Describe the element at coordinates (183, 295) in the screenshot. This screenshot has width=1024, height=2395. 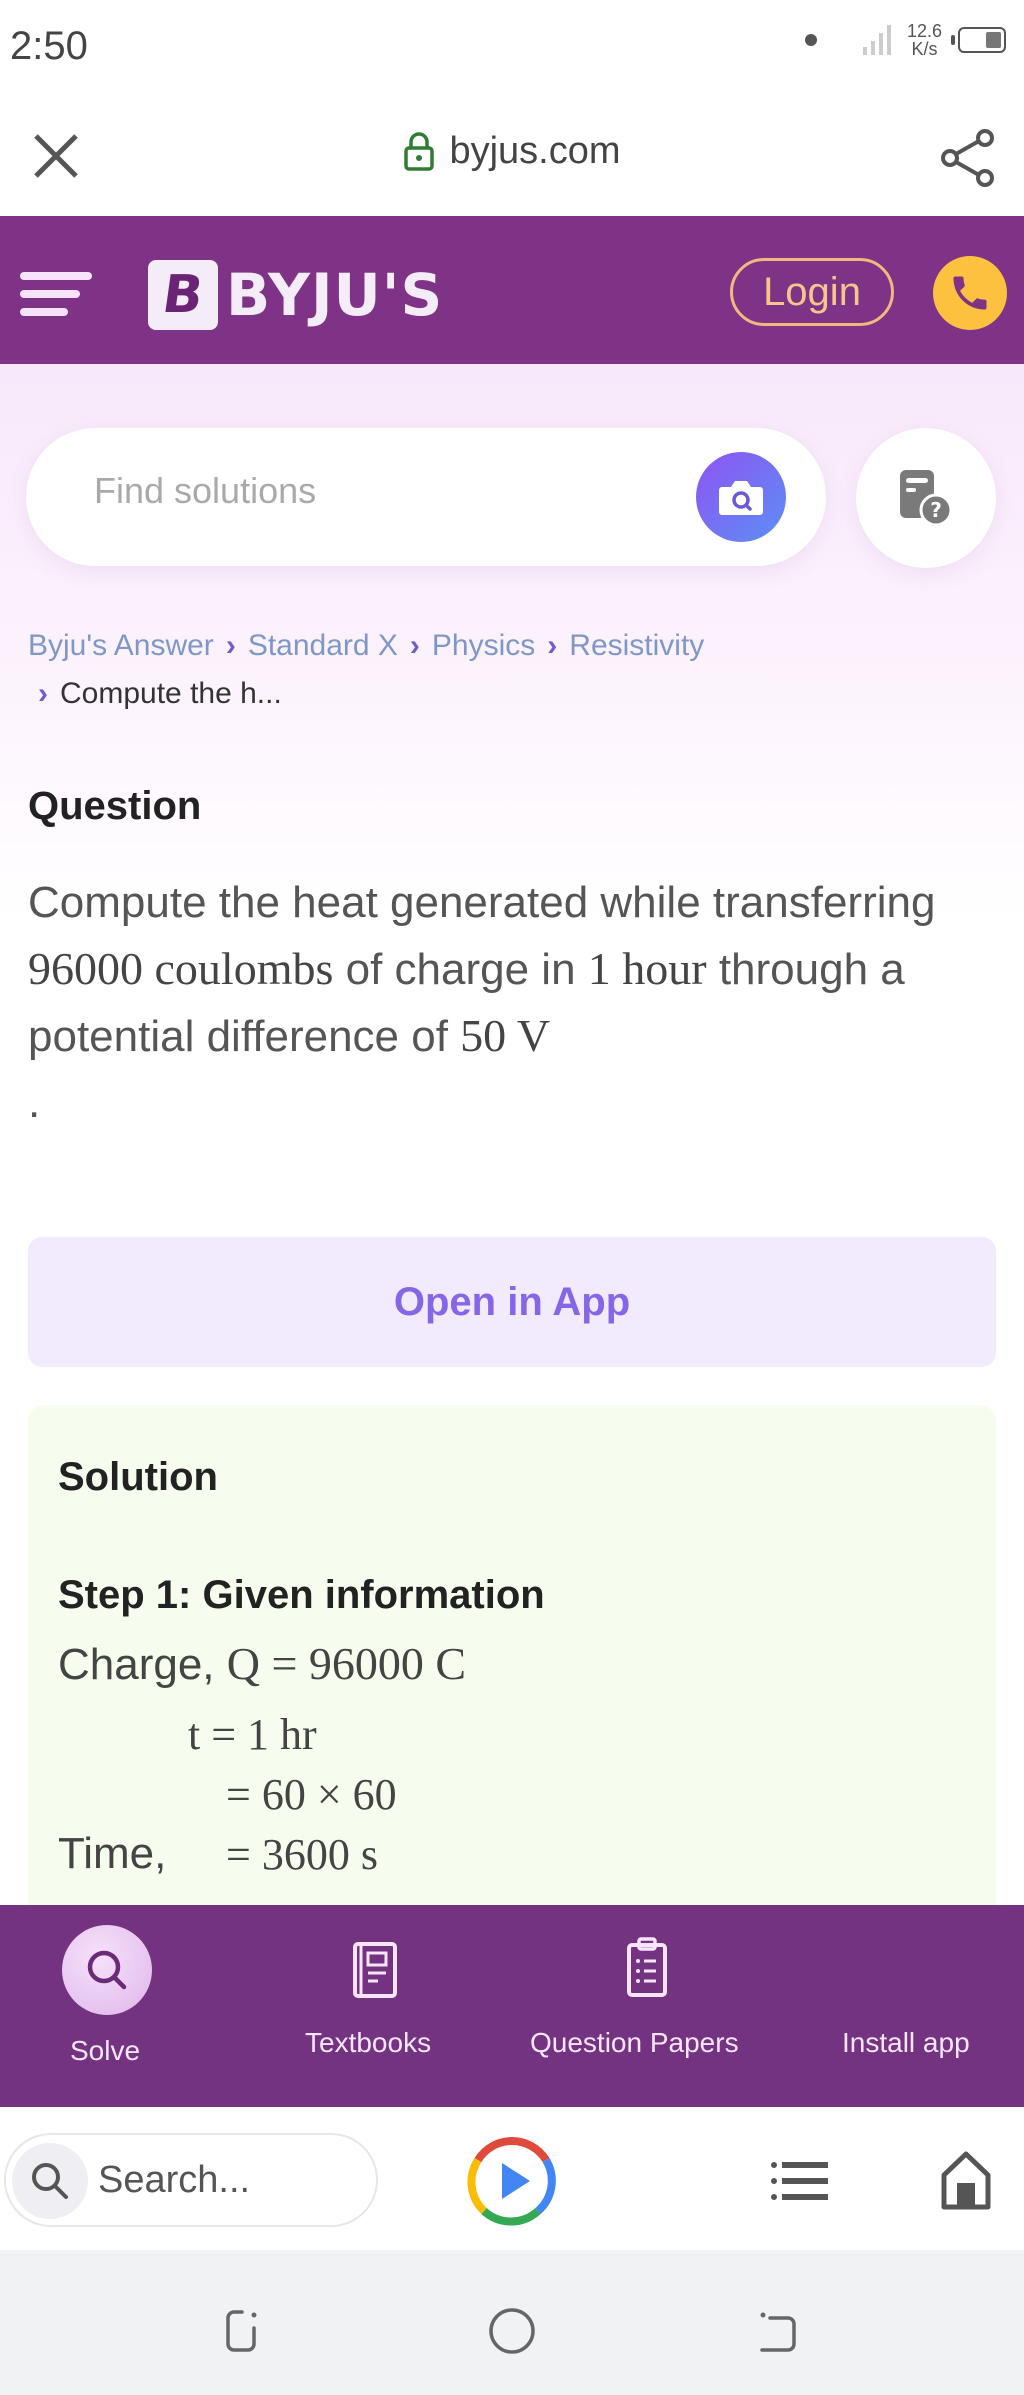
I see `logo-mark: B` at that location.